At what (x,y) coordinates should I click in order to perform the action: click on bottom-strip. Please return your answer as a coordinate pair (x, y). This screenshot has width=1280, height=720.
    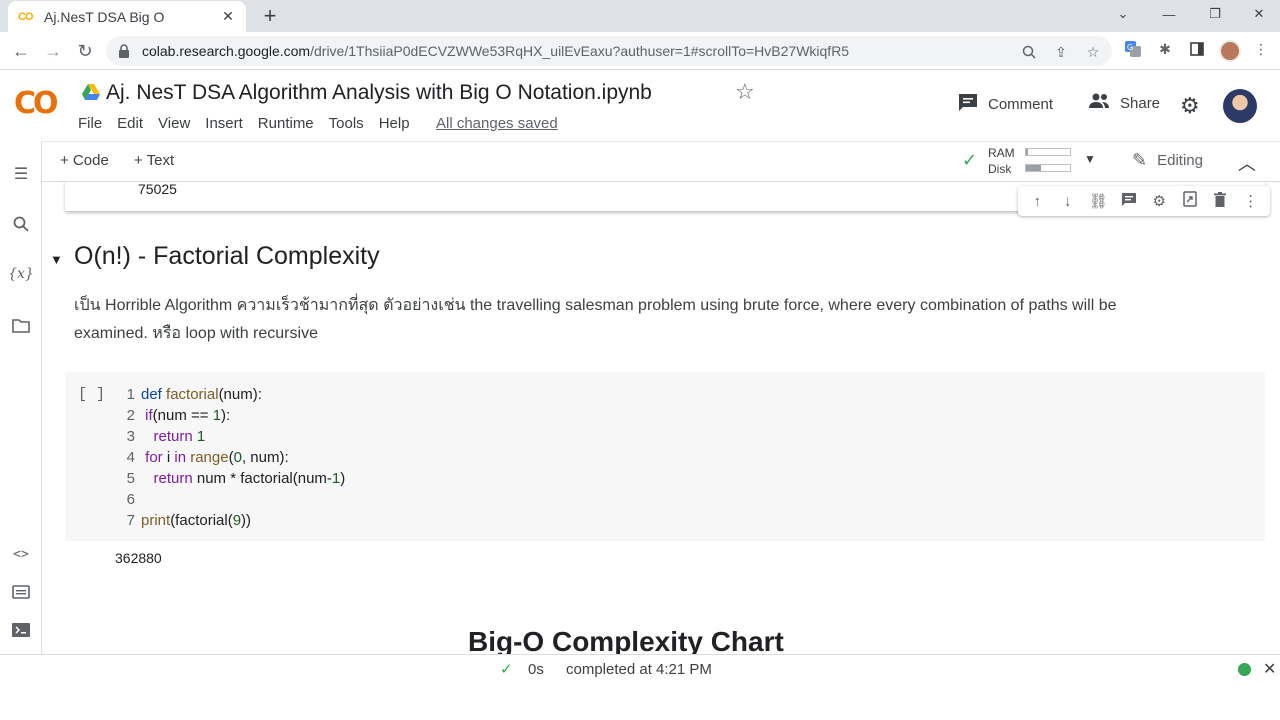
    Looking at the image, I should click on (640, 702).